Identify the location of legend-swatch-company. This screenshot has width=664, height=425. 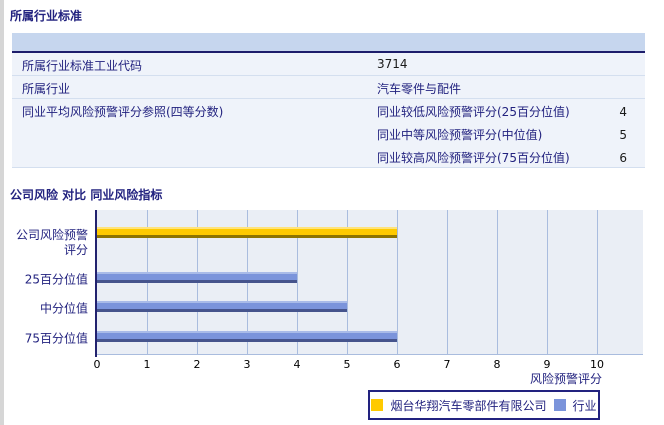
(377, 405).